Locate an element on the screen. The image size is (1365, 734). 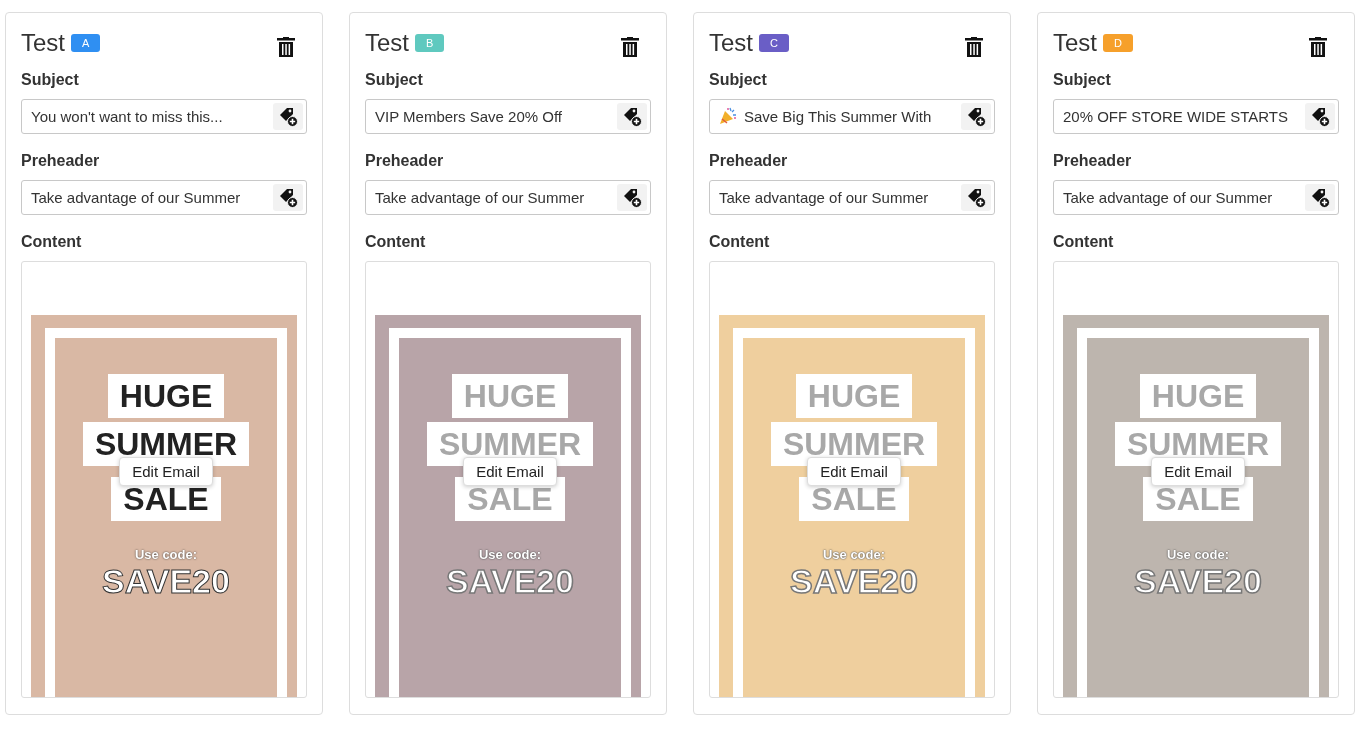
variant-badge: C is located at coordinates (774, 43).